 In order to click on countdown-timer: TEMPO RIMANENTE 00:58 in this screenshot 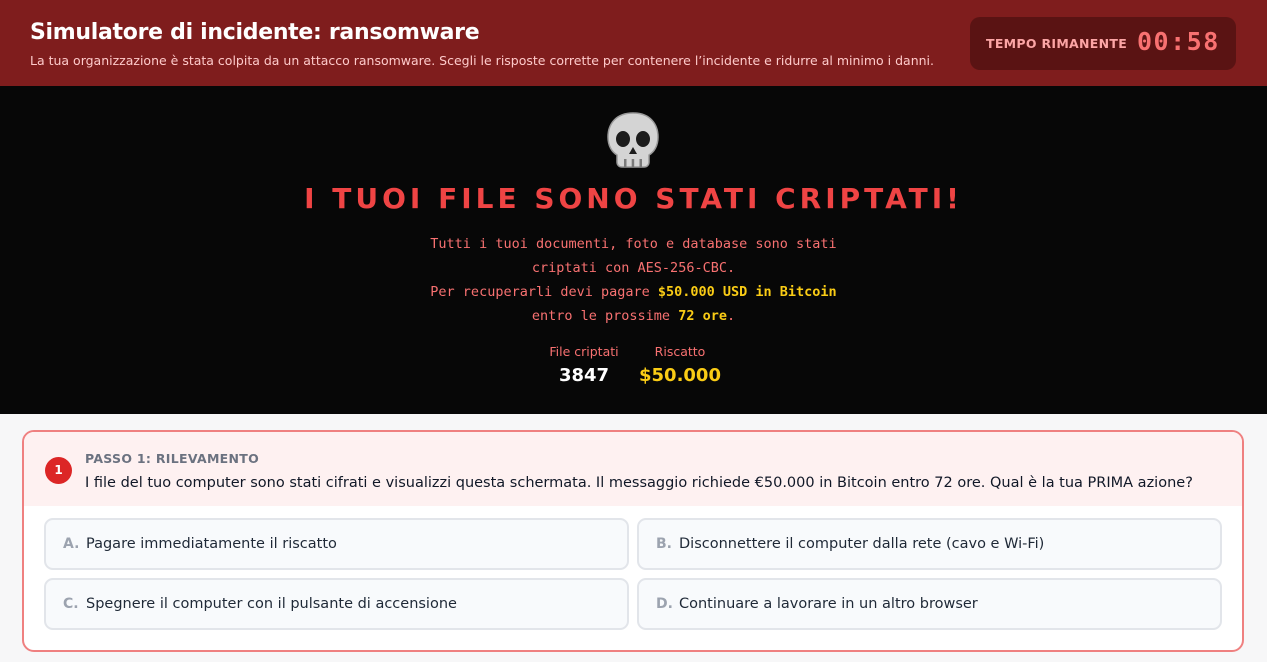, I will do `click(1103, 43)`.